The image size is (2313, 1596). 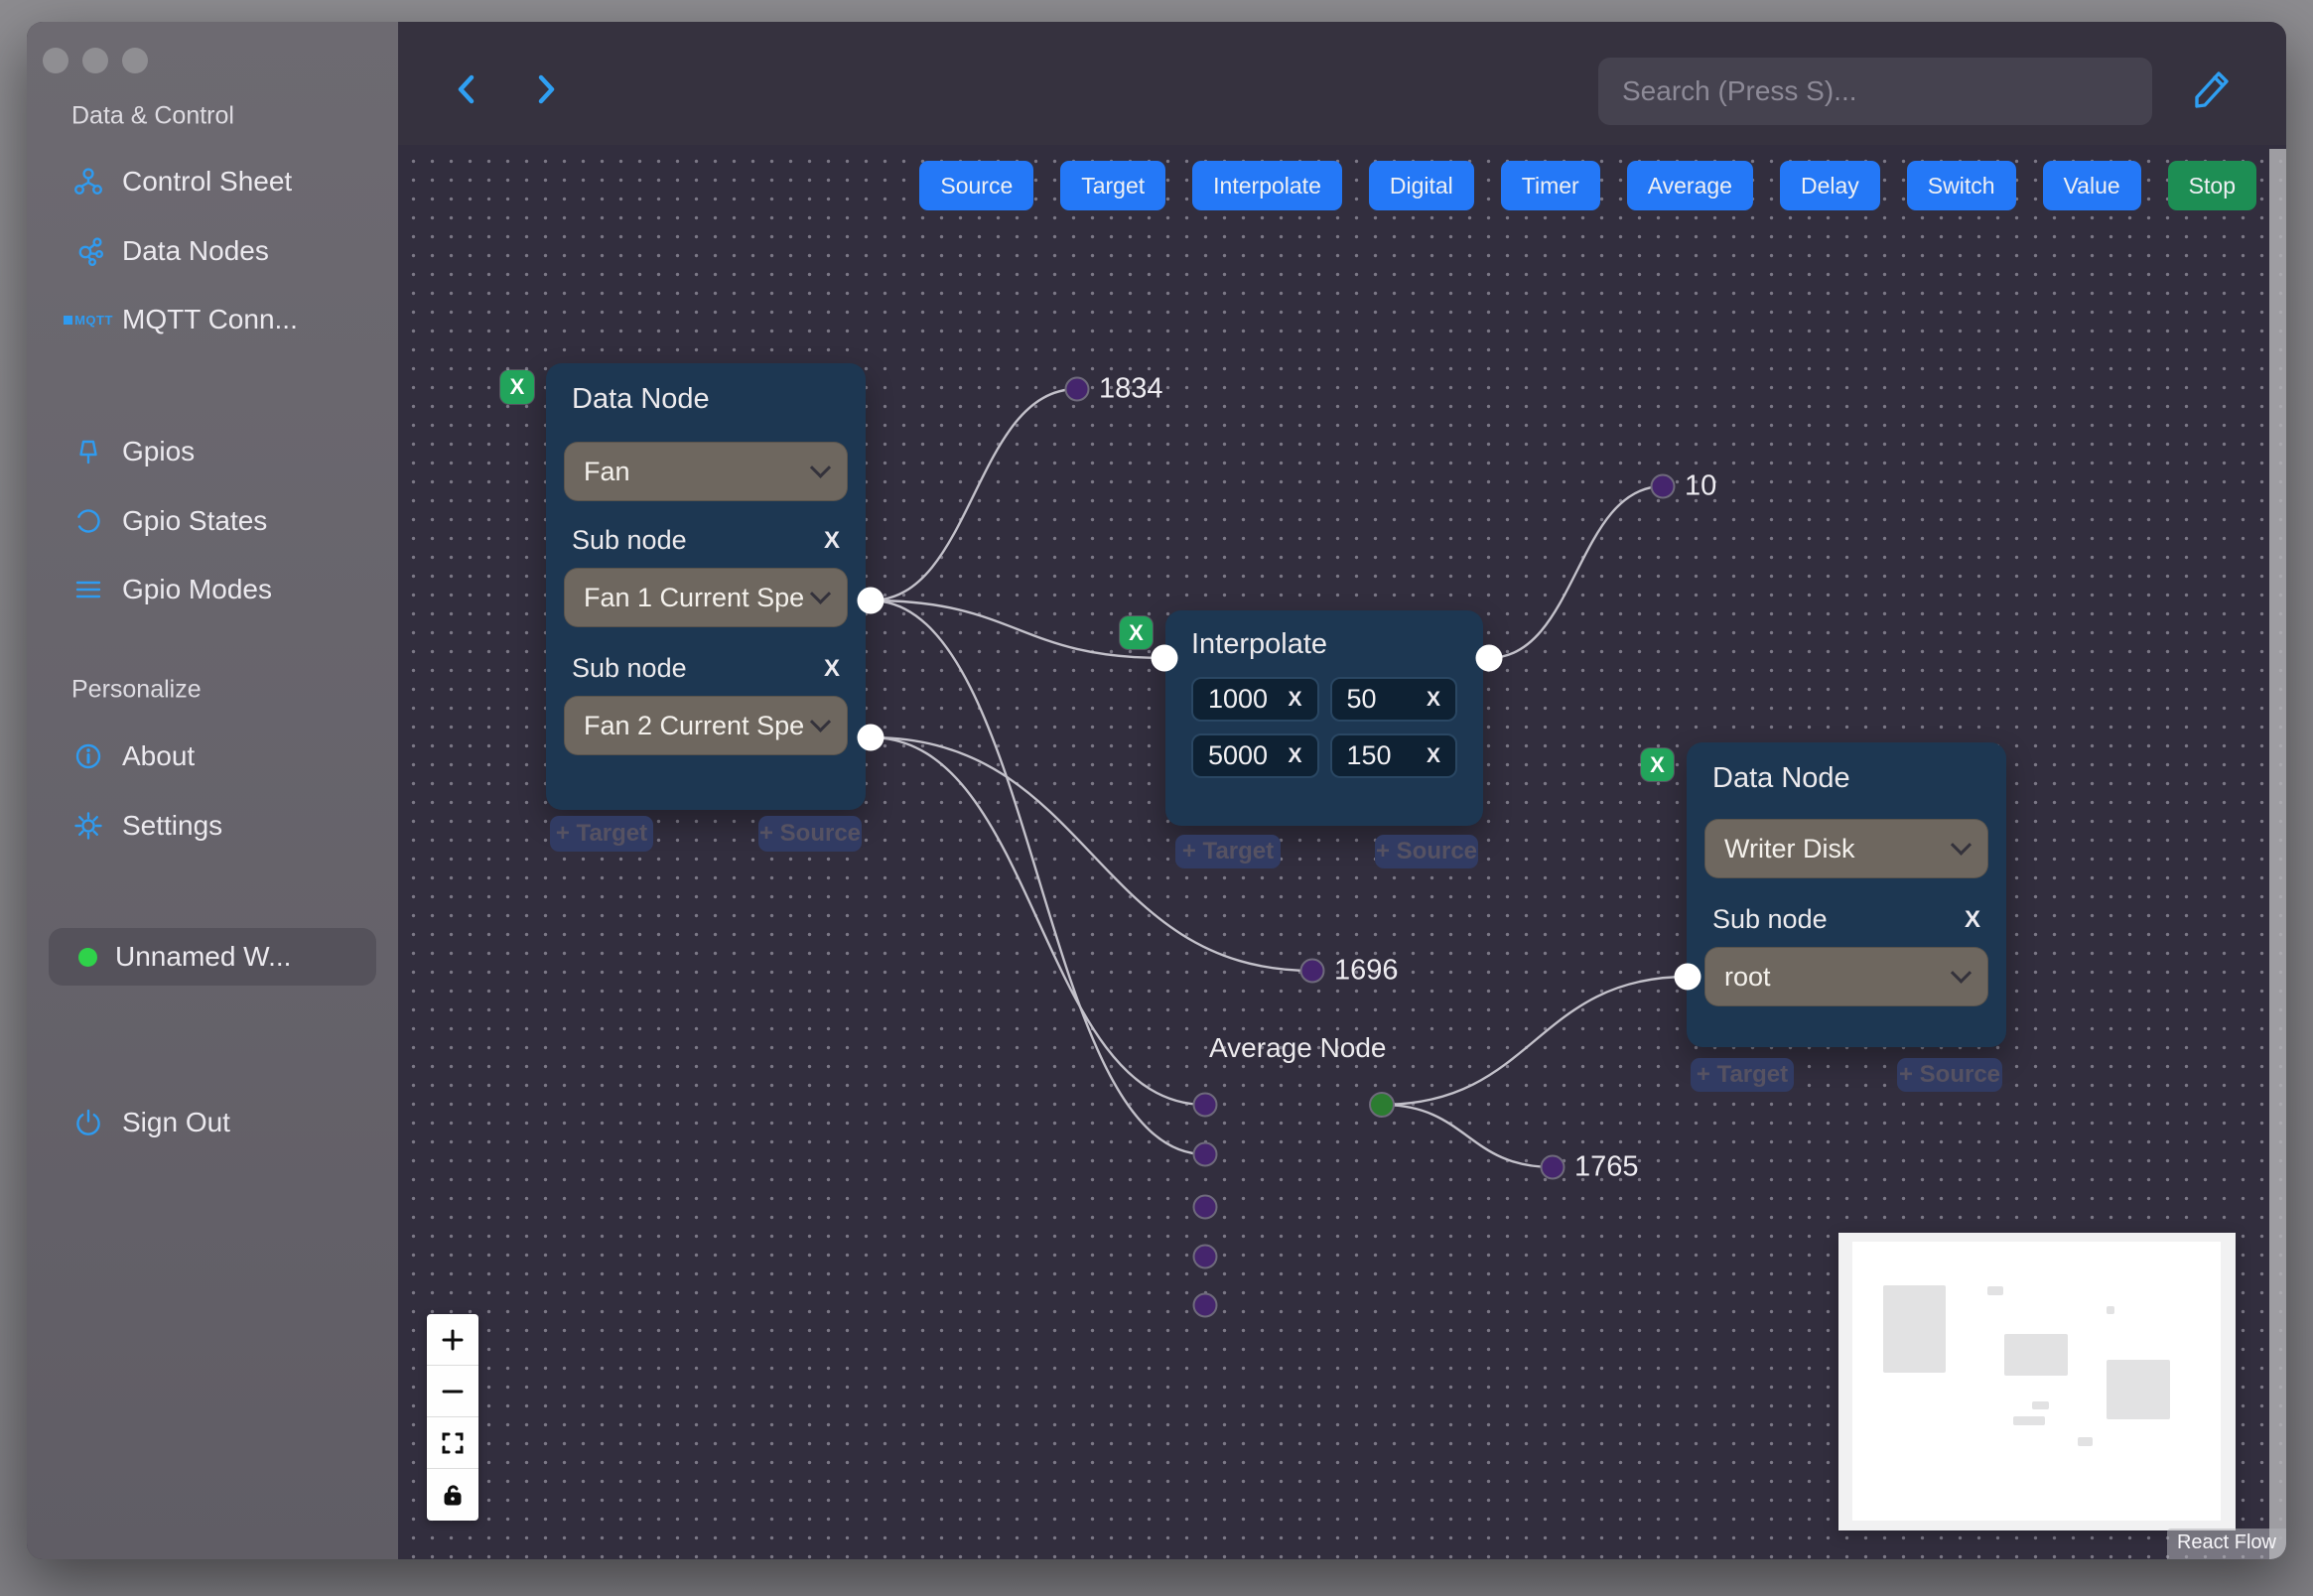 What do you see at coordinates (1689, 185) in the screenshot?
I see `add-average-node-button: Average` at bounding box center [1689, 185].